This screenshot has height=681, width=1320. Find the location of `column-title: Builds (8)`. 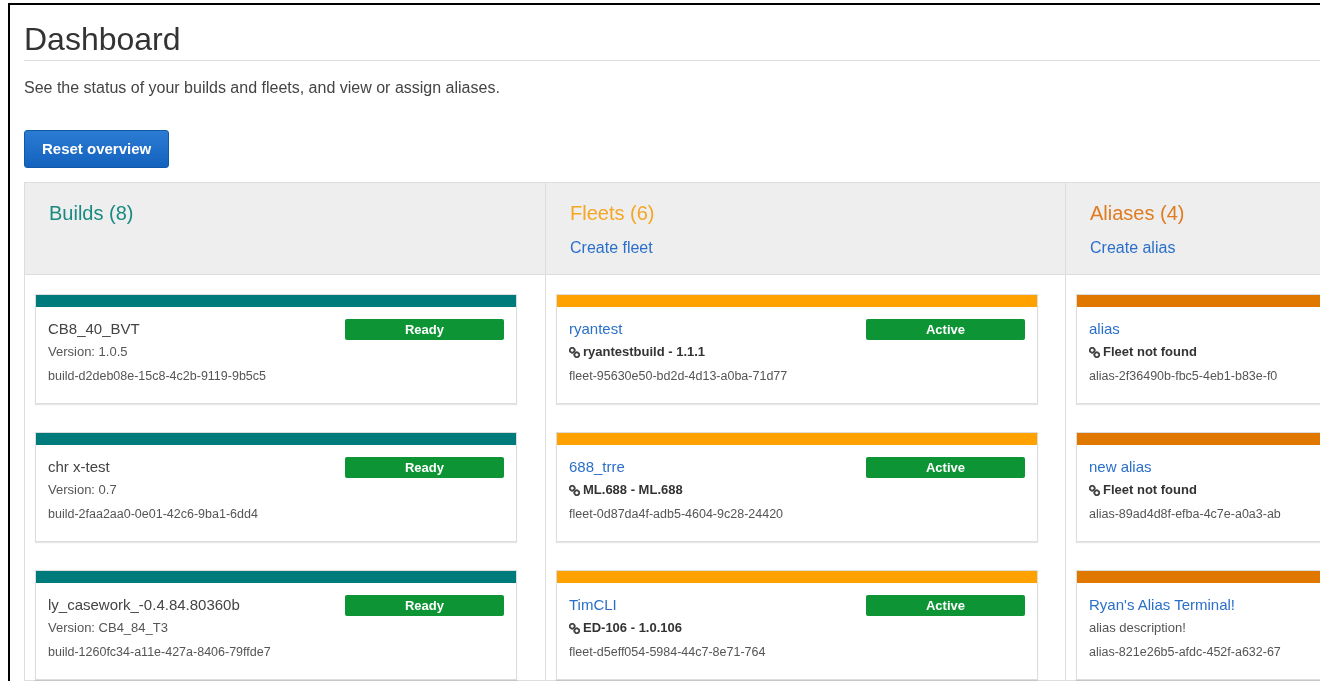

column-title: Builds (8) is located at coordinates (91, 213).